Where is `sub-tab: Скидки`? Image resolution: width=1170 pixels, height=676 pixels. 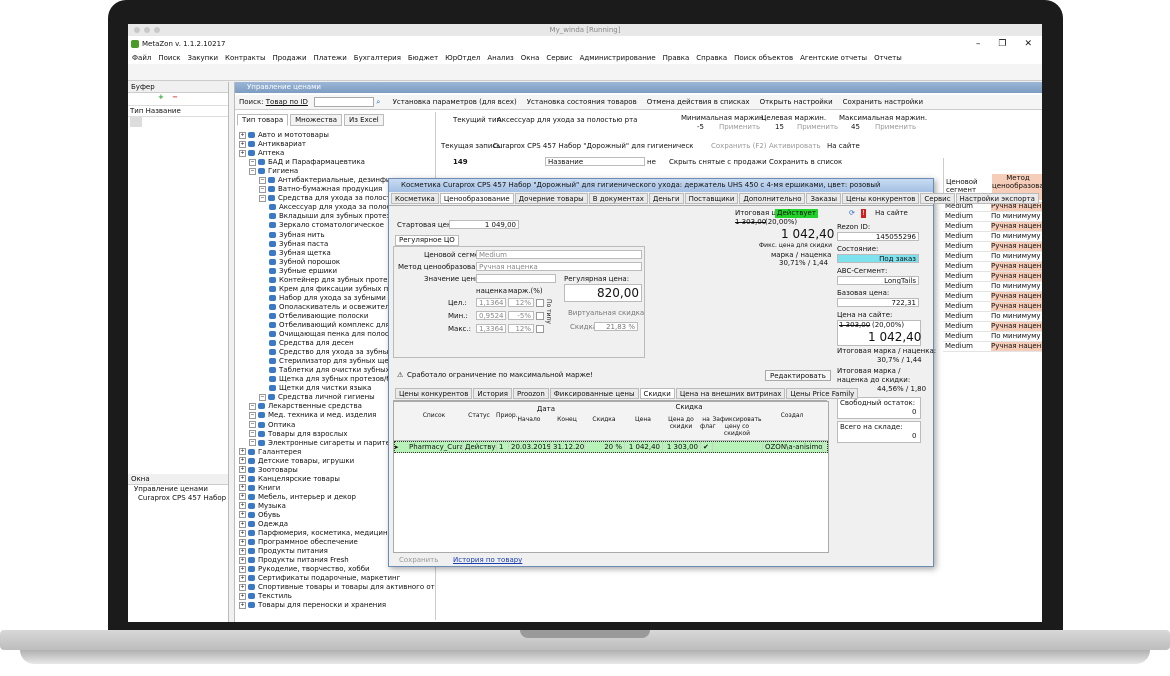
sub-tab: Скидки is located at coordinates (657, 393).